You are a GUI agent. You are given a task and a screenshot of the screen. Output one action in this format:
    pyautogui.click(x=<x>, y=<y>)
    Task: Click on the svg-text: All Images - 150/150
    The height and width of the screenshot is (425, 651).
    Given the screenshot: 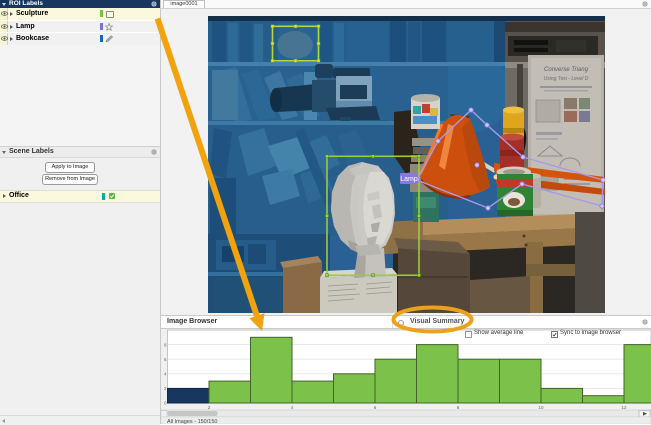 What is the action you would take?
    pyautogui.click(x=192, y=421)
    